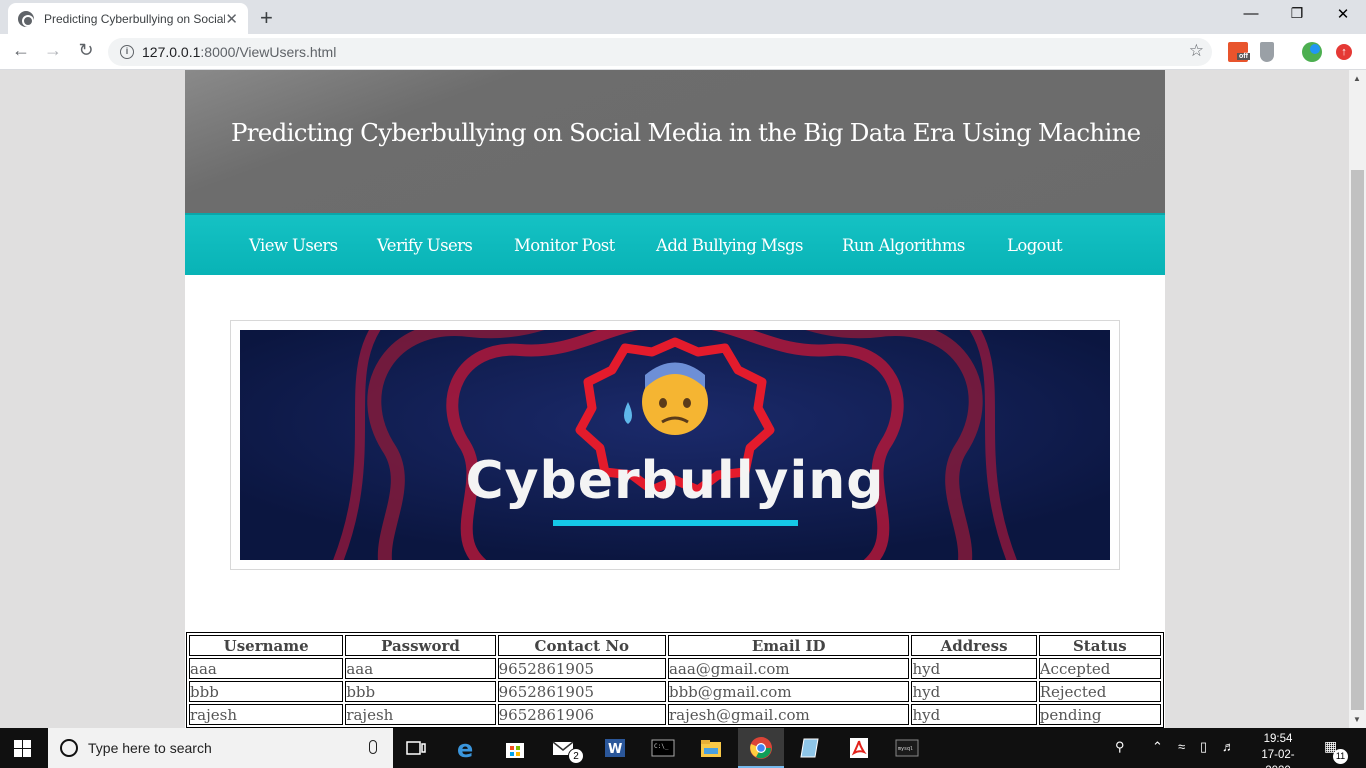 The height and width of the screenshot is (768, 1366). Describe the element at coordinates (761, 748) in the screenshot. I see `chrome-icon` at that location.